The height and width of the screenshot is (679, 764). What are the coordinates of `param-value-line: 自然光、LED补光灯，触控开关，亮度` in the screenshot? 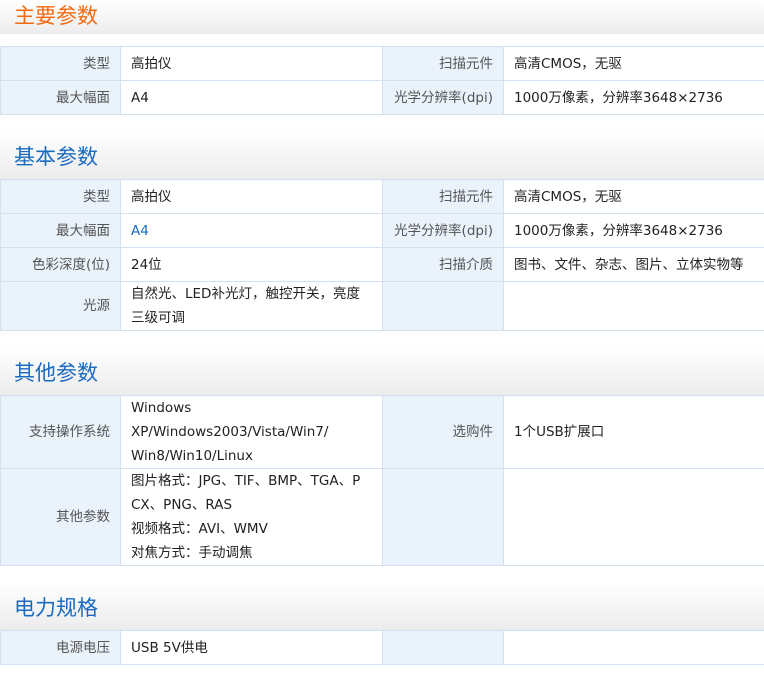 It's located at (245, 294).